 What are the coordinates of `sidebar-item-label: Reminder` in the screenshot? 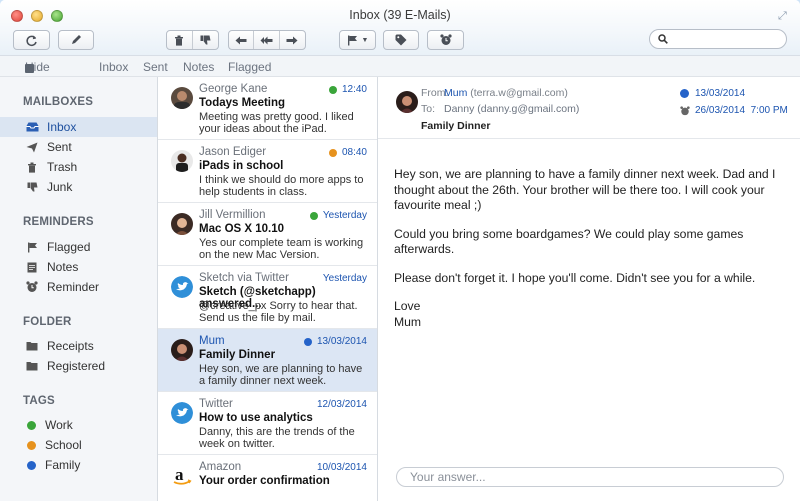 It's located at (73, 287).